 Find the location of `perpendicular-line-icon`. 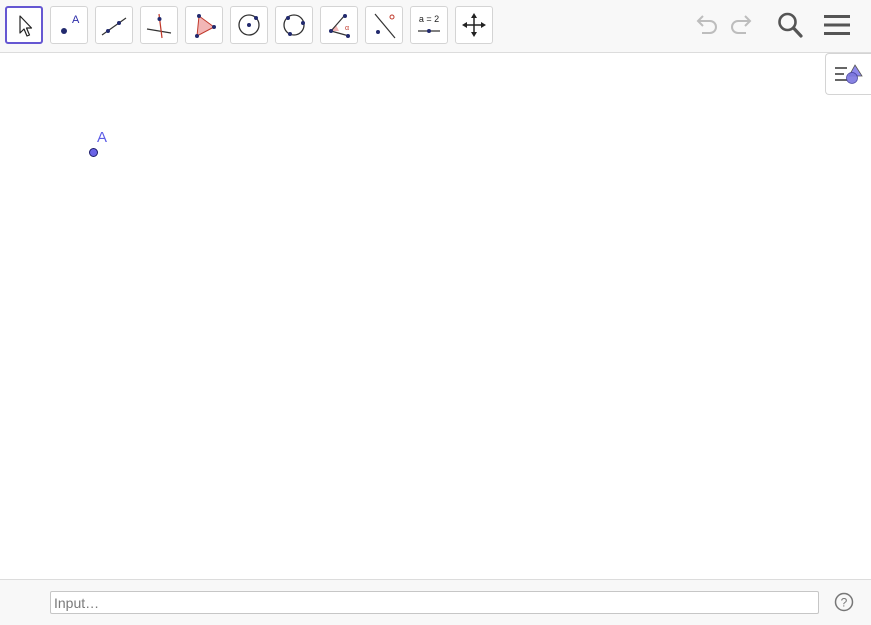

perpendicular-line-icon is located at coordinates (159, 26).